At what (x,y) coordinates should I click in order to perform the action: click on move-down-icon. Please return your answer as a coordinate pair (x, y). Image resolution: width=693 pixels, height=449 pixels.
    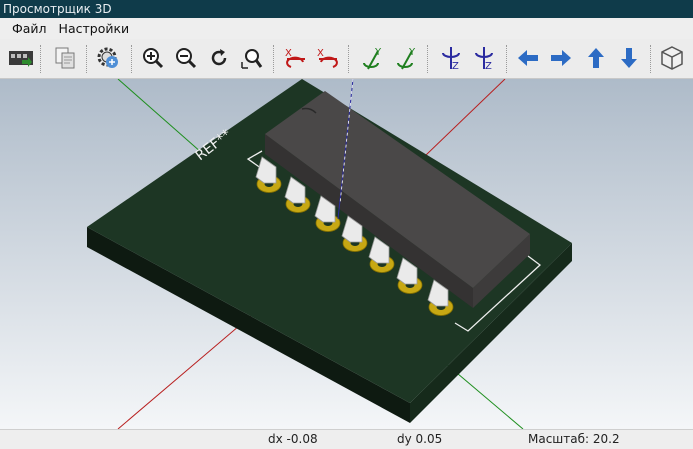
    Looking at the image, I should click on (629, 58).